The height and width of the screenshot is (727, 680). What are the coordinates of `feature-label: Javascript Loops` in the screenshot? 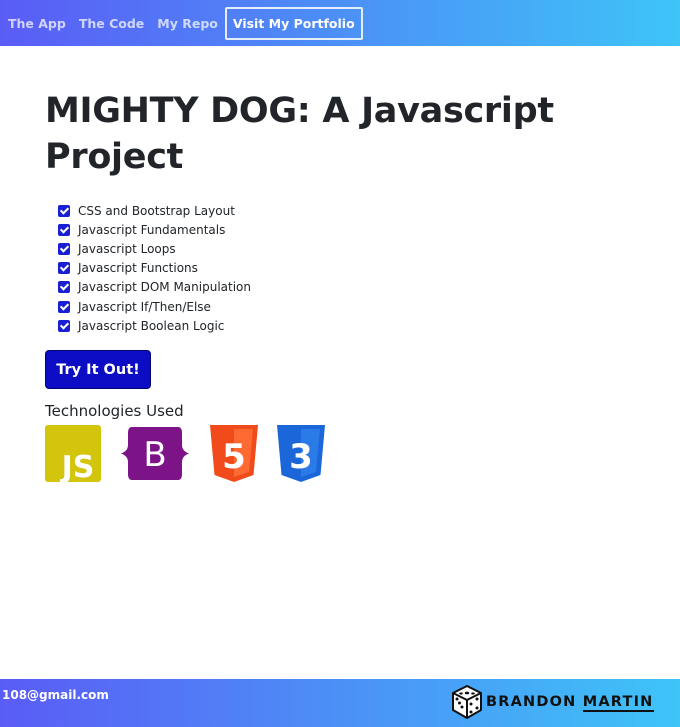 It's located at (127, 248).